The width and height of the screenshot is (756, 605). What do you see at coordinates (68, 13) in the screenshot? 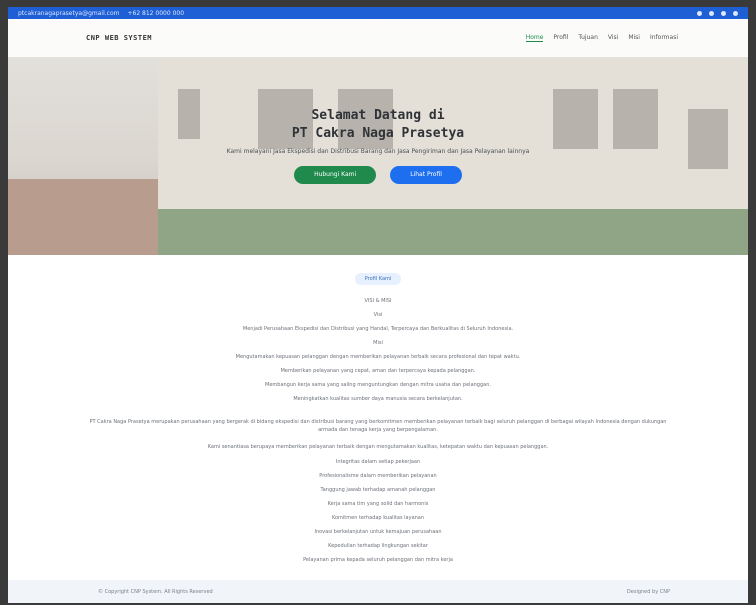
I see `contact-email: ptcakranagaprasetya@gmail.com` at bounding box center [68, 13].